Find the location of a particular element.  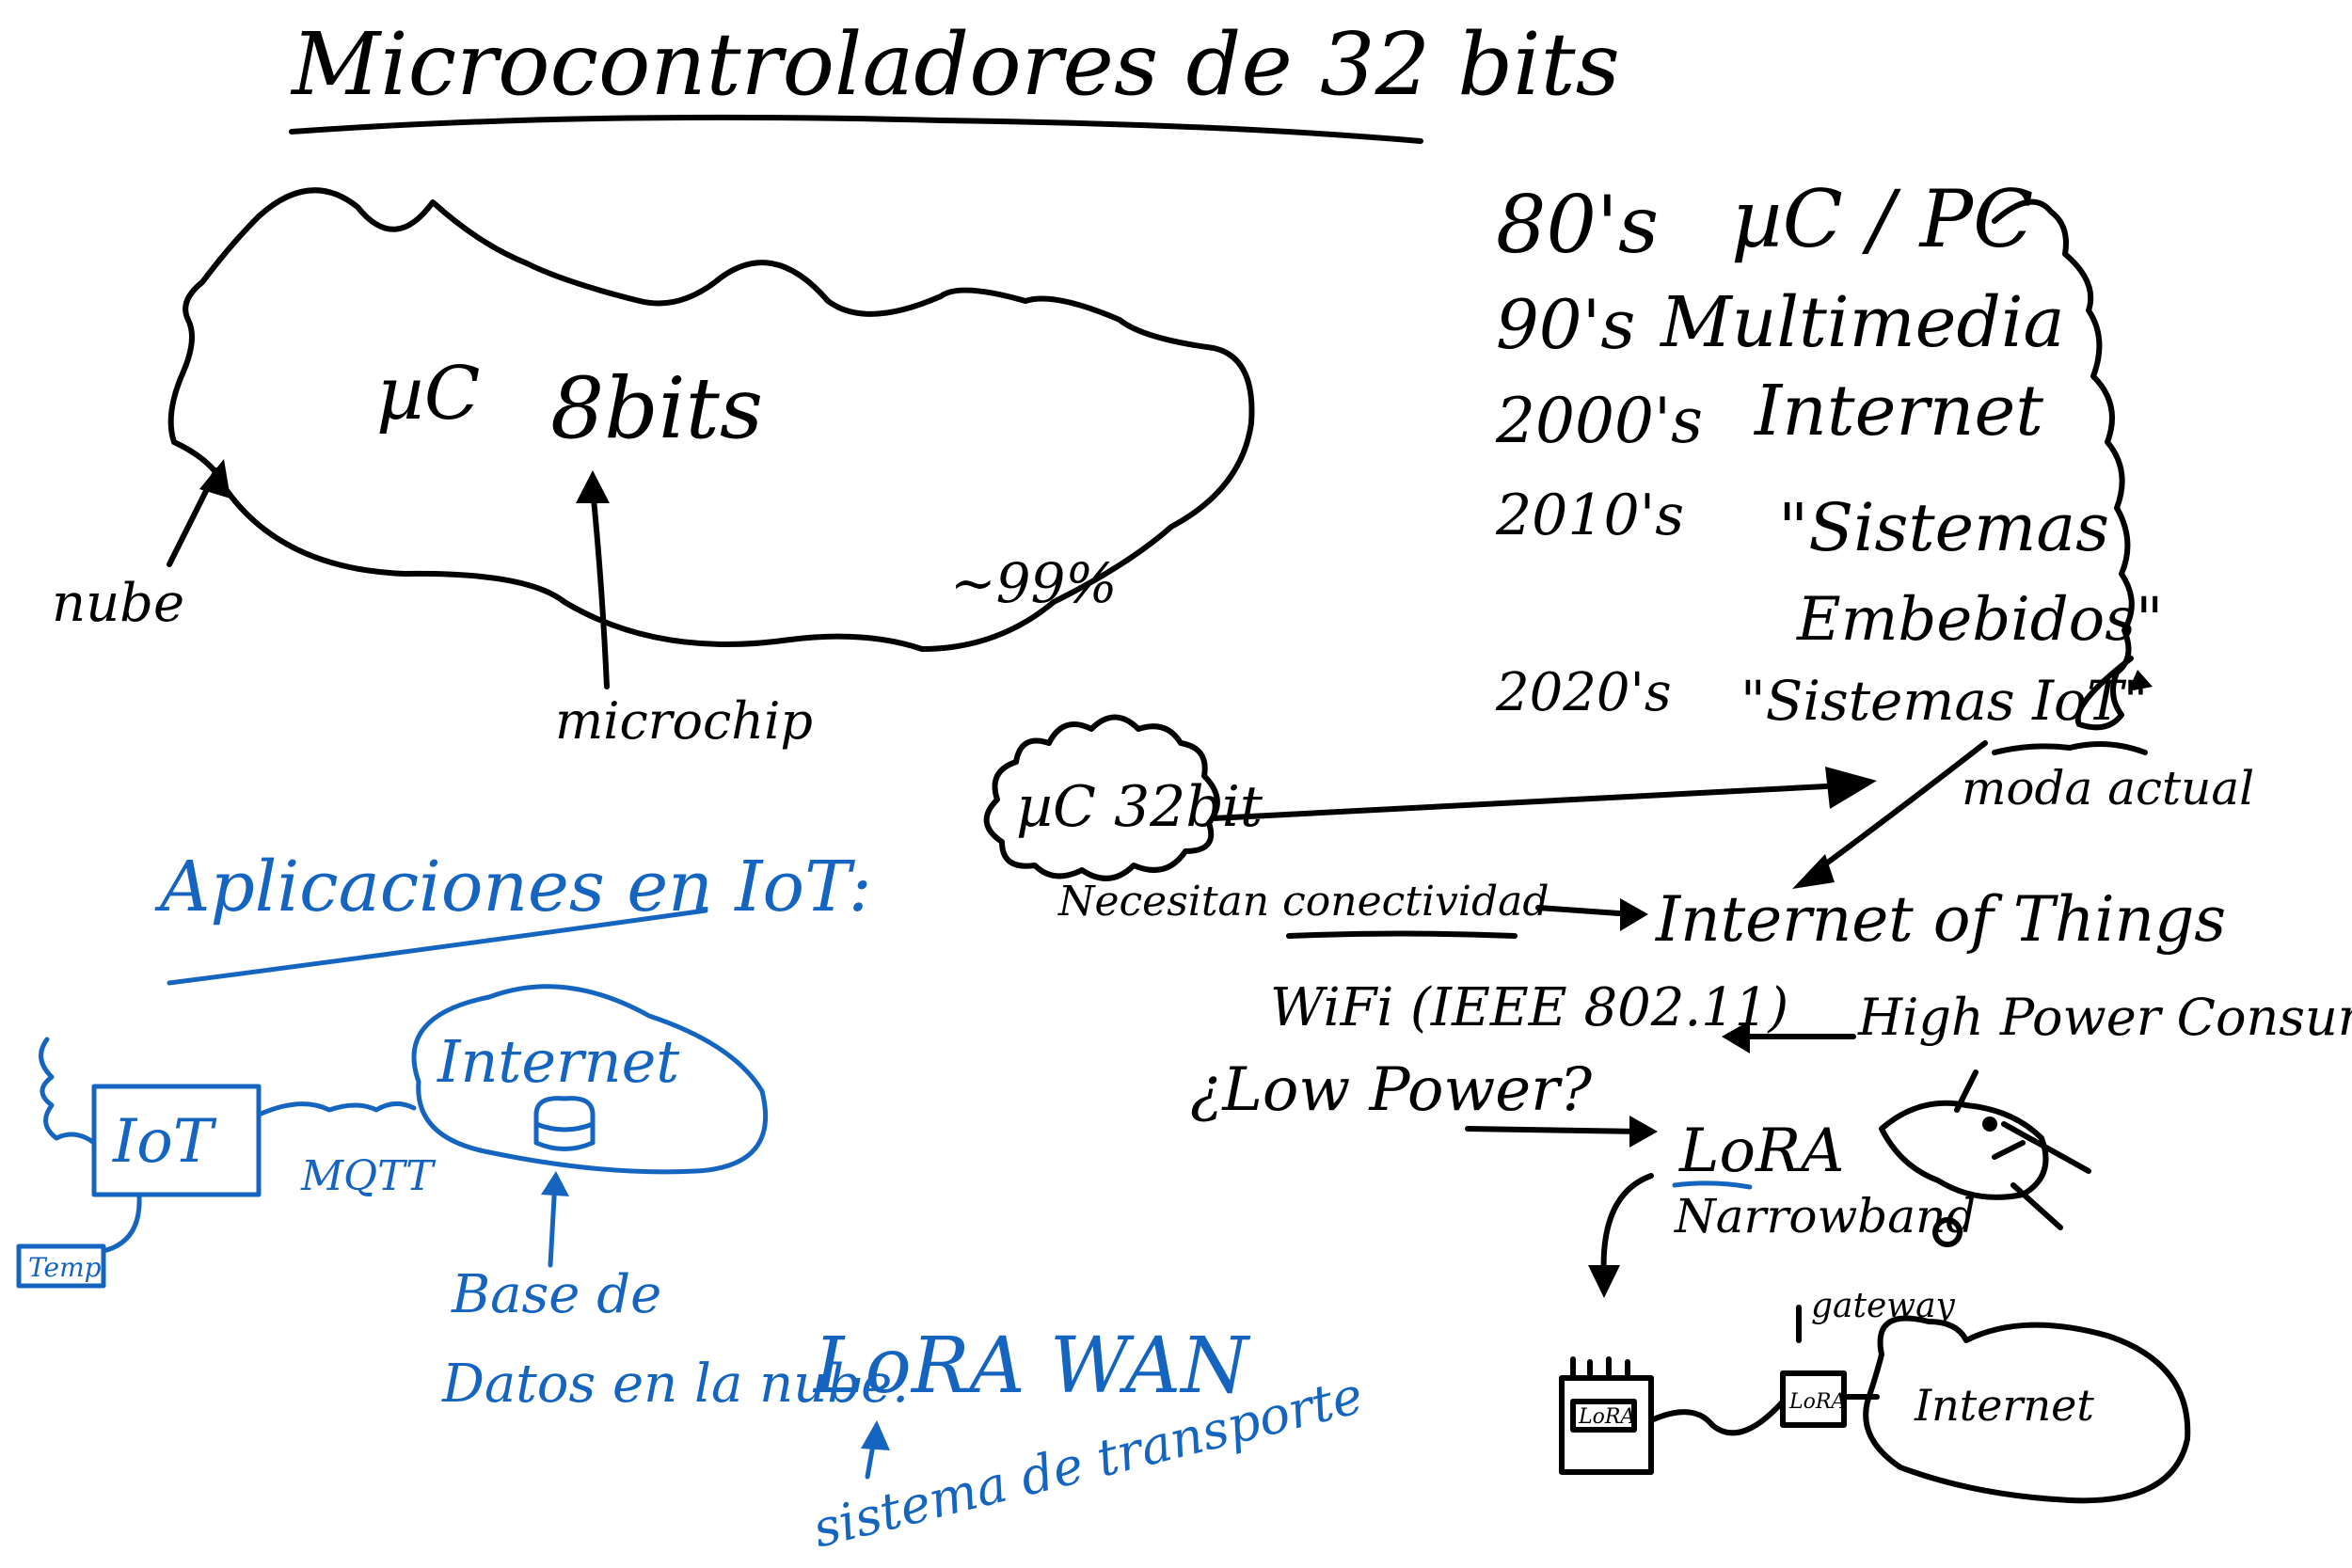

apps-iot-label: IoT is located at coordinates (164, 1142).